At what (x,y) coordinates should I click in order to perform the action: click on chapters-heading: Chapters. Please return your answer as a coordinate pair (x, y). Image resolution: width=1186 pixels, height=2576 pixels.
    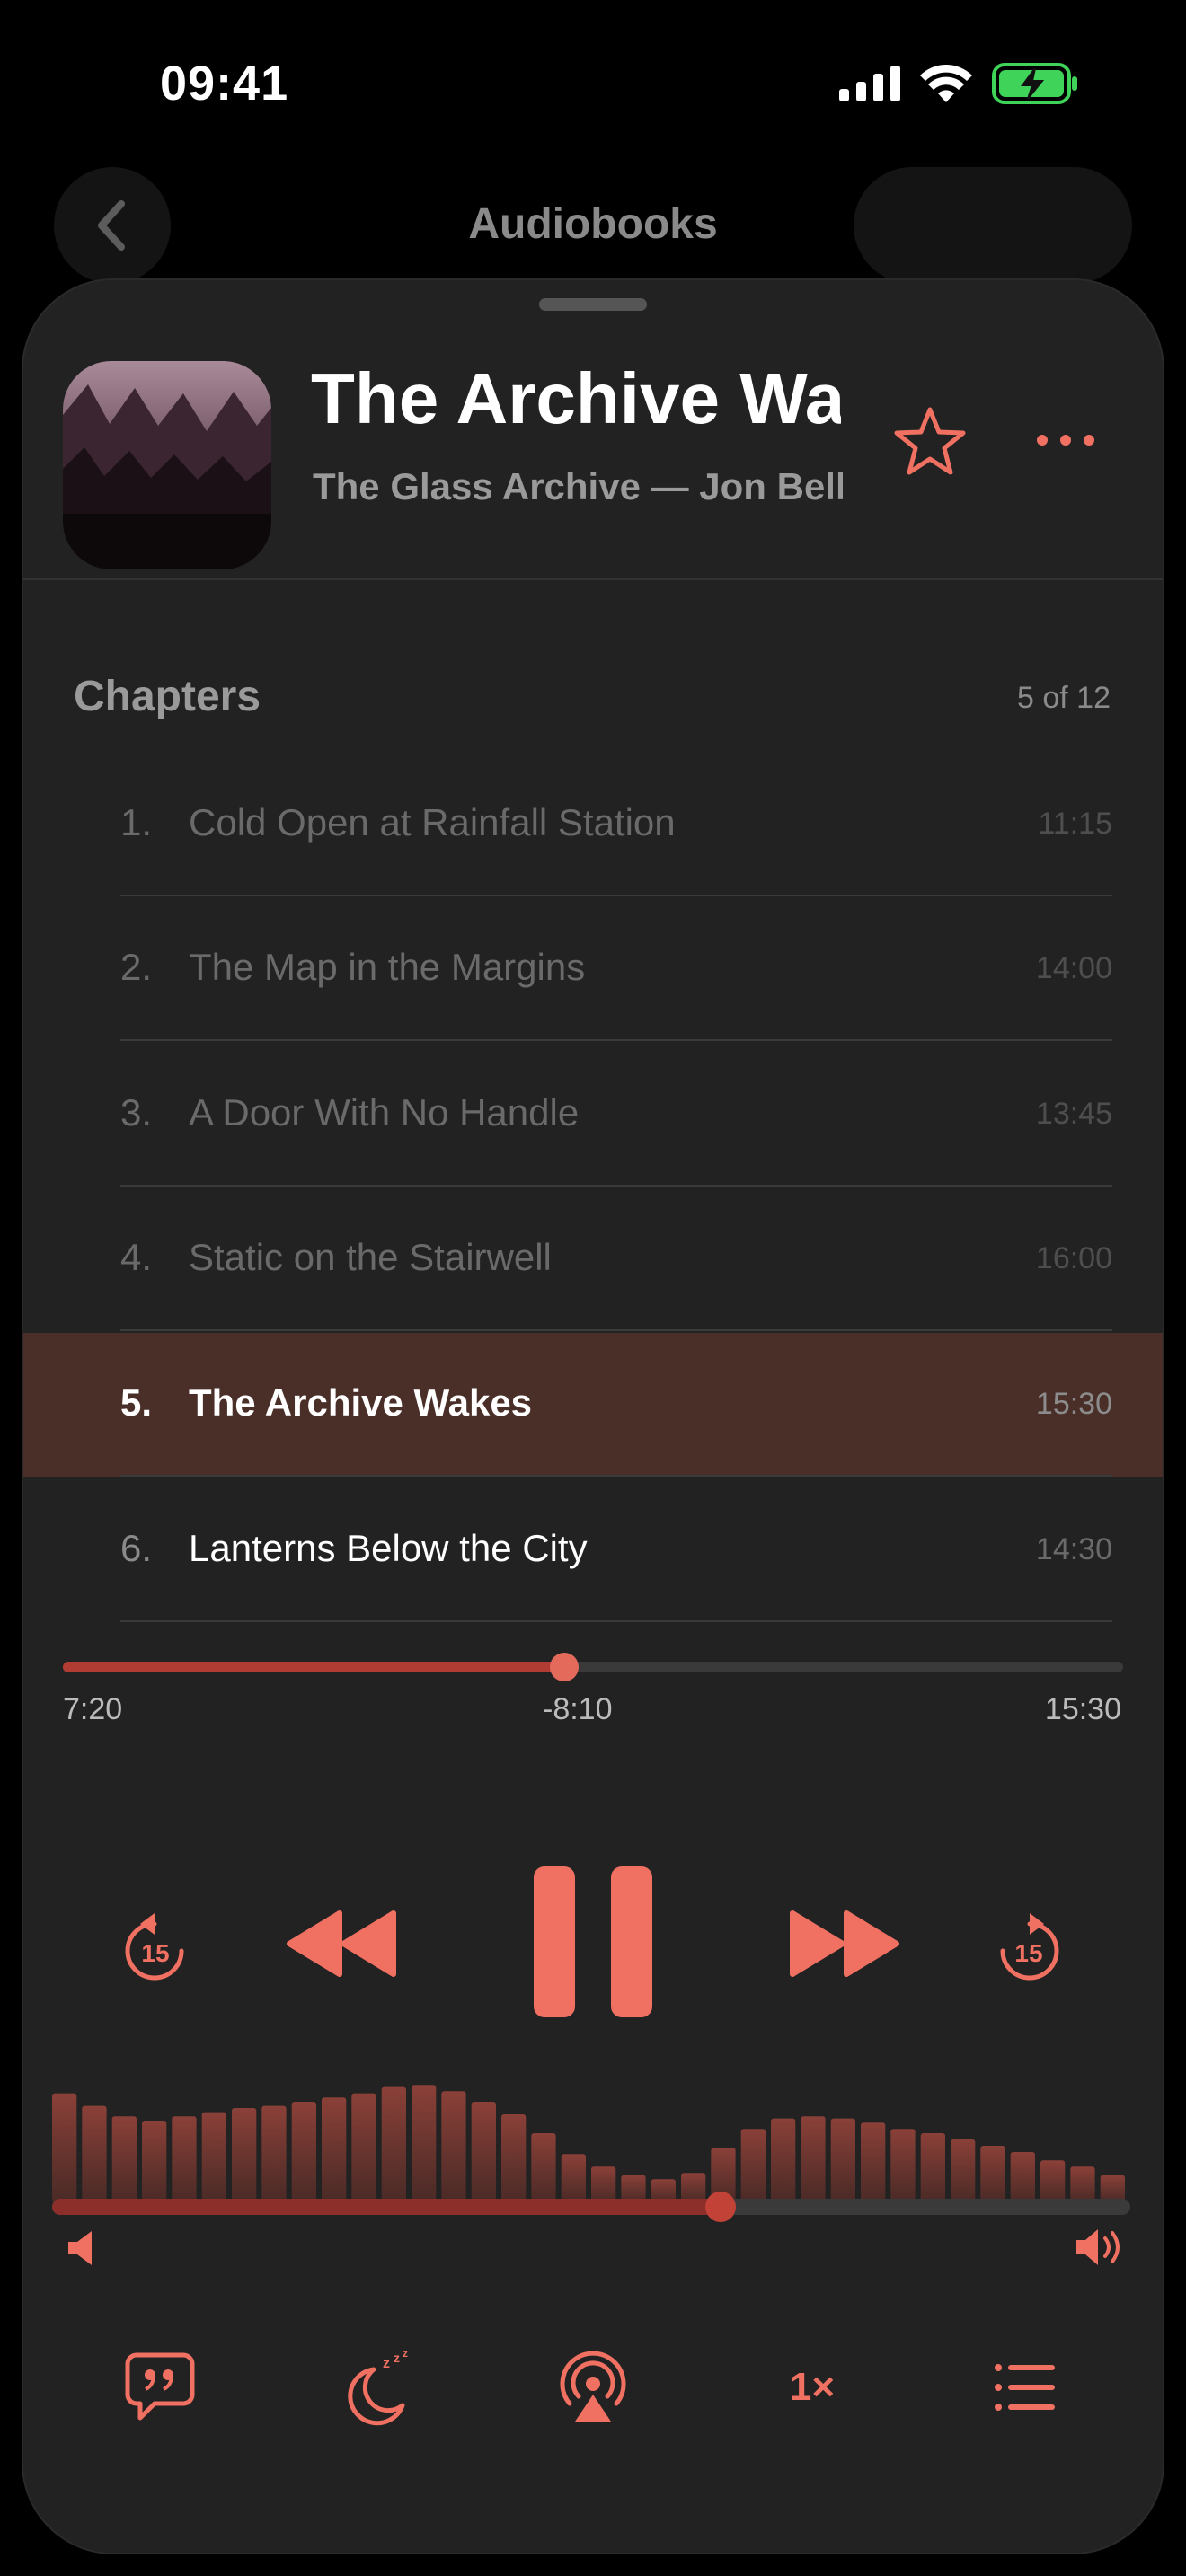
    Looking at the image, I should click on (167, 696).